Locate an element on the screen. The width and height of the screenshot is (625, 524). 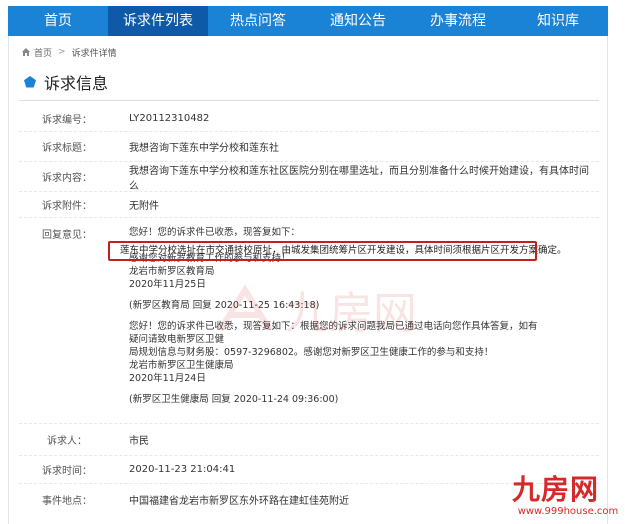
row-attachment: 诉求附件： 无附件 is located at coordinates (309, 205).